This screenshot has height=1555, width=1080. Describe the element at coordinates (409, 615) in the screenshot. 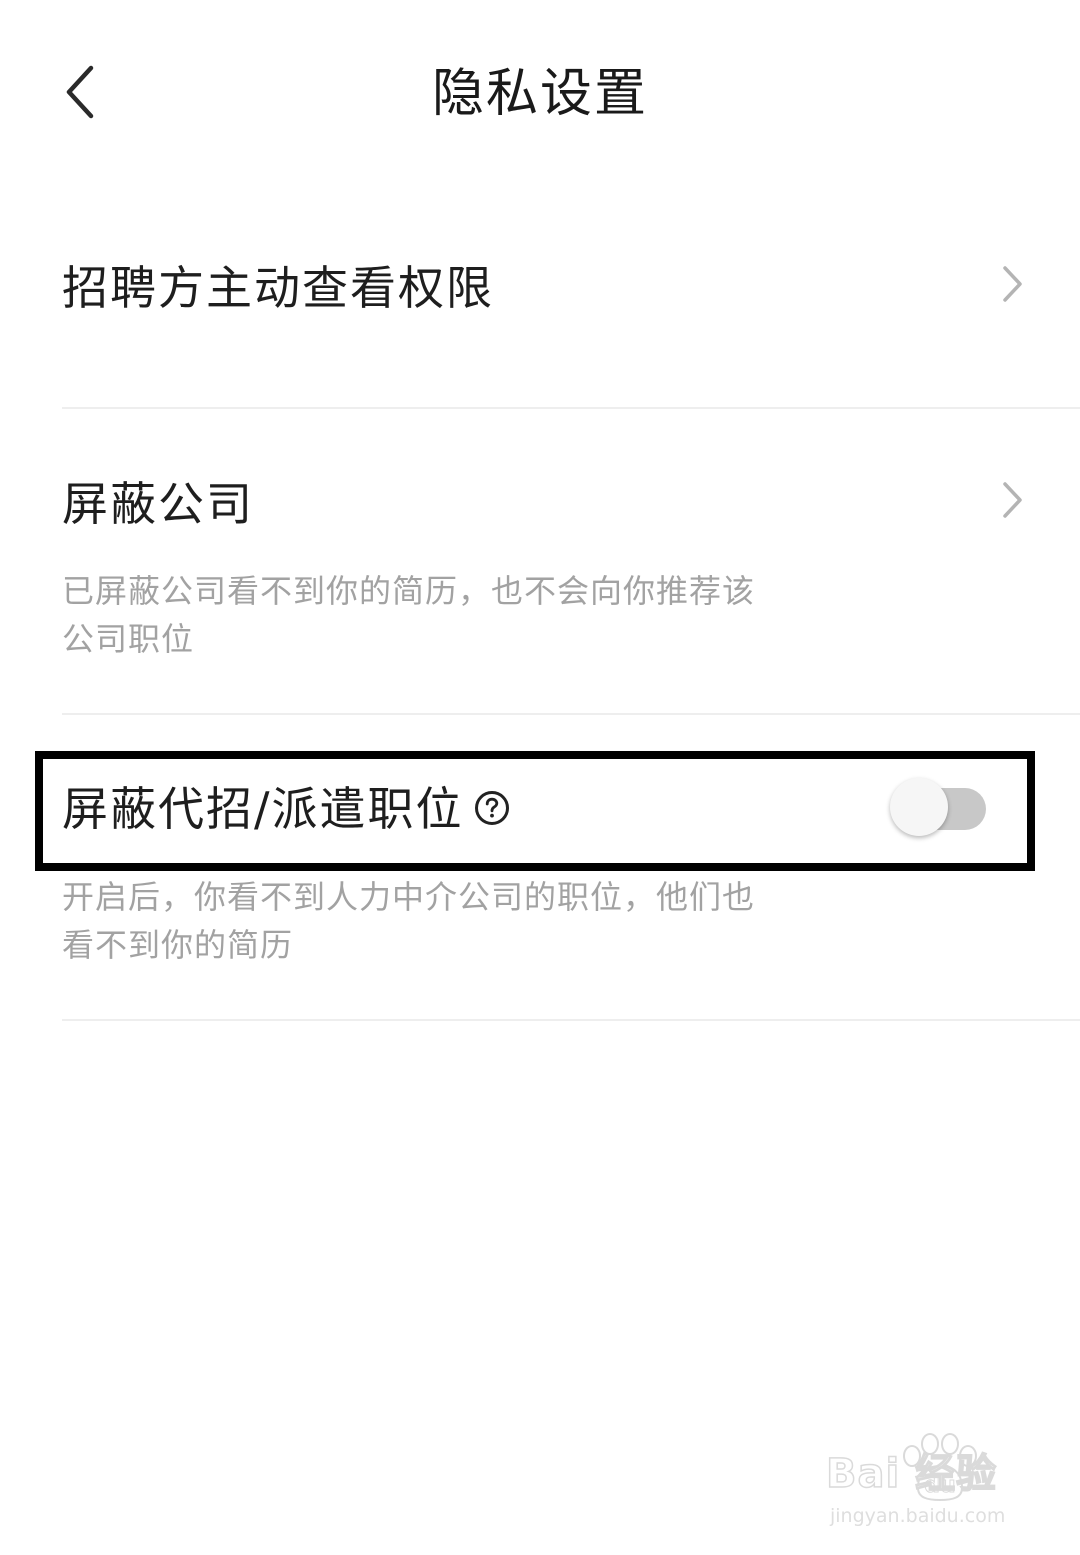

I see `setting-row-description: 已屏蔽公司看不到你的简历，也不会向你推荐该公司职位` at that location.